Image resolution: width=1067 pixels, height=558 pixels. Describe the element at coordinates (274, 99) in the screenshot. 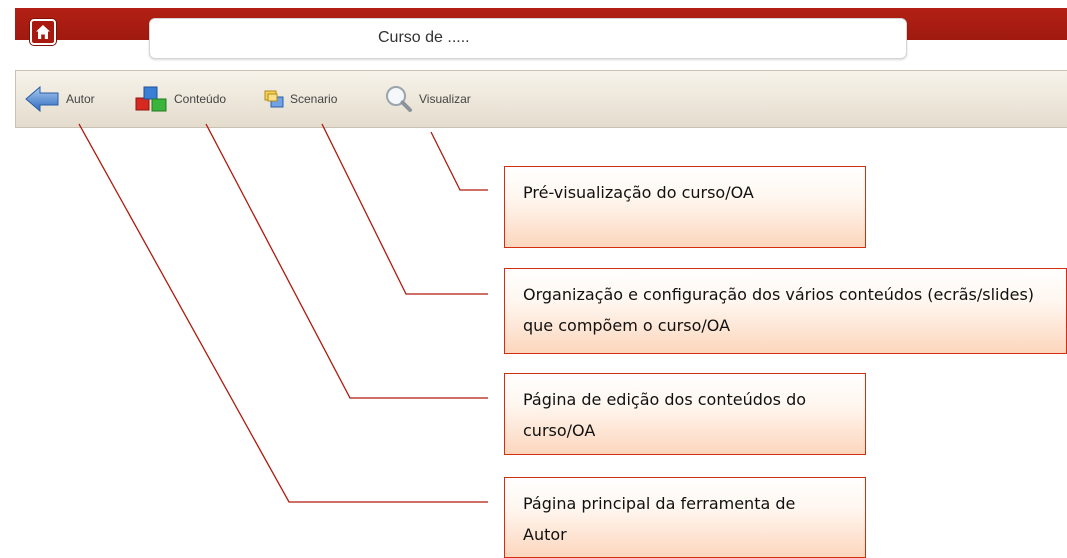

I see `windows-icon` at that location.